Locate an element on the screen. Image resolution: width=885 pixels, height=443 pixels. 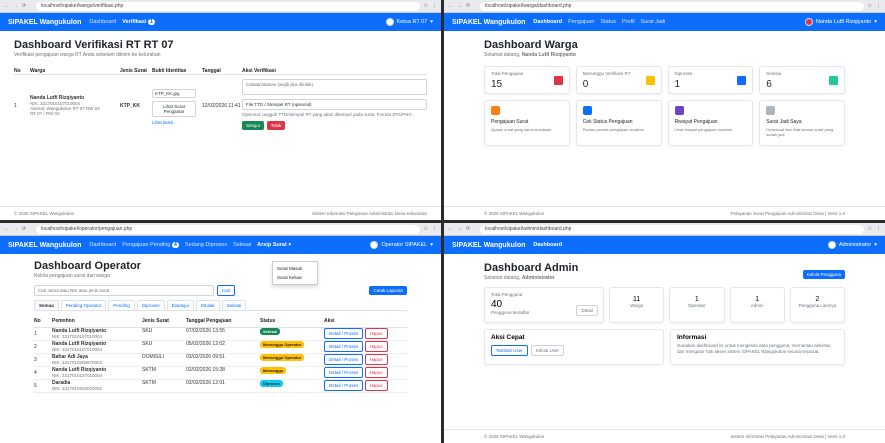
nav-selesai: Selesai is located at coordinates (242, 245).